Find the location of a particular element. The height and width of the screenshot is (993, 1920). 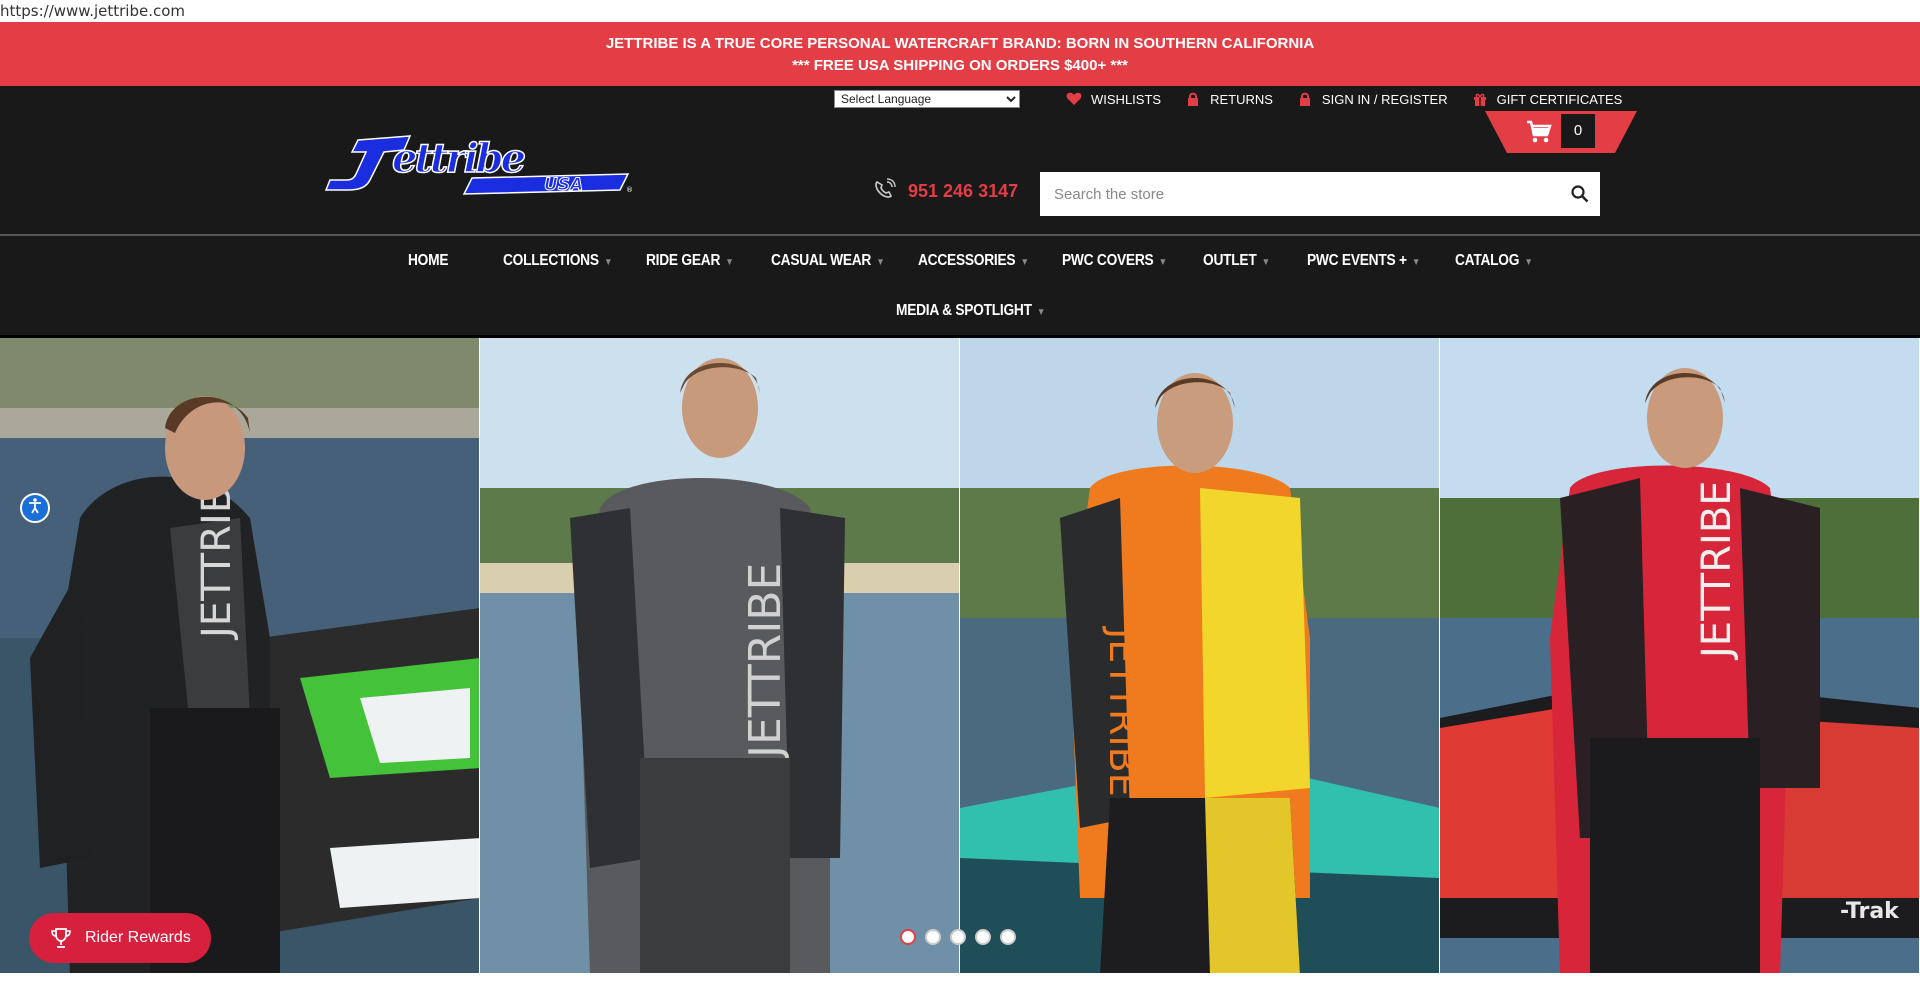

carousel-dots is located at coordinates (962, 937).